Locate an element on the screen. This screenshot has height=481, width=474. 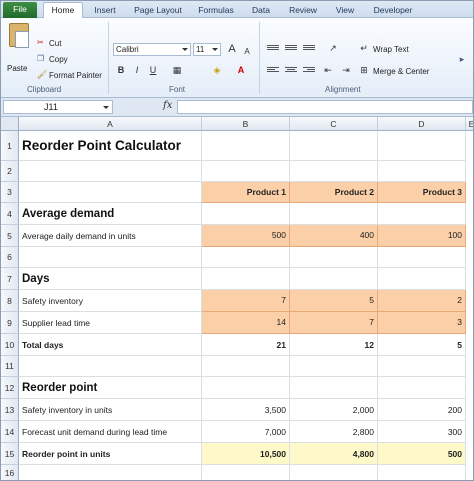
forecast-units-p3: 300 is located at coordinates (422, 432).